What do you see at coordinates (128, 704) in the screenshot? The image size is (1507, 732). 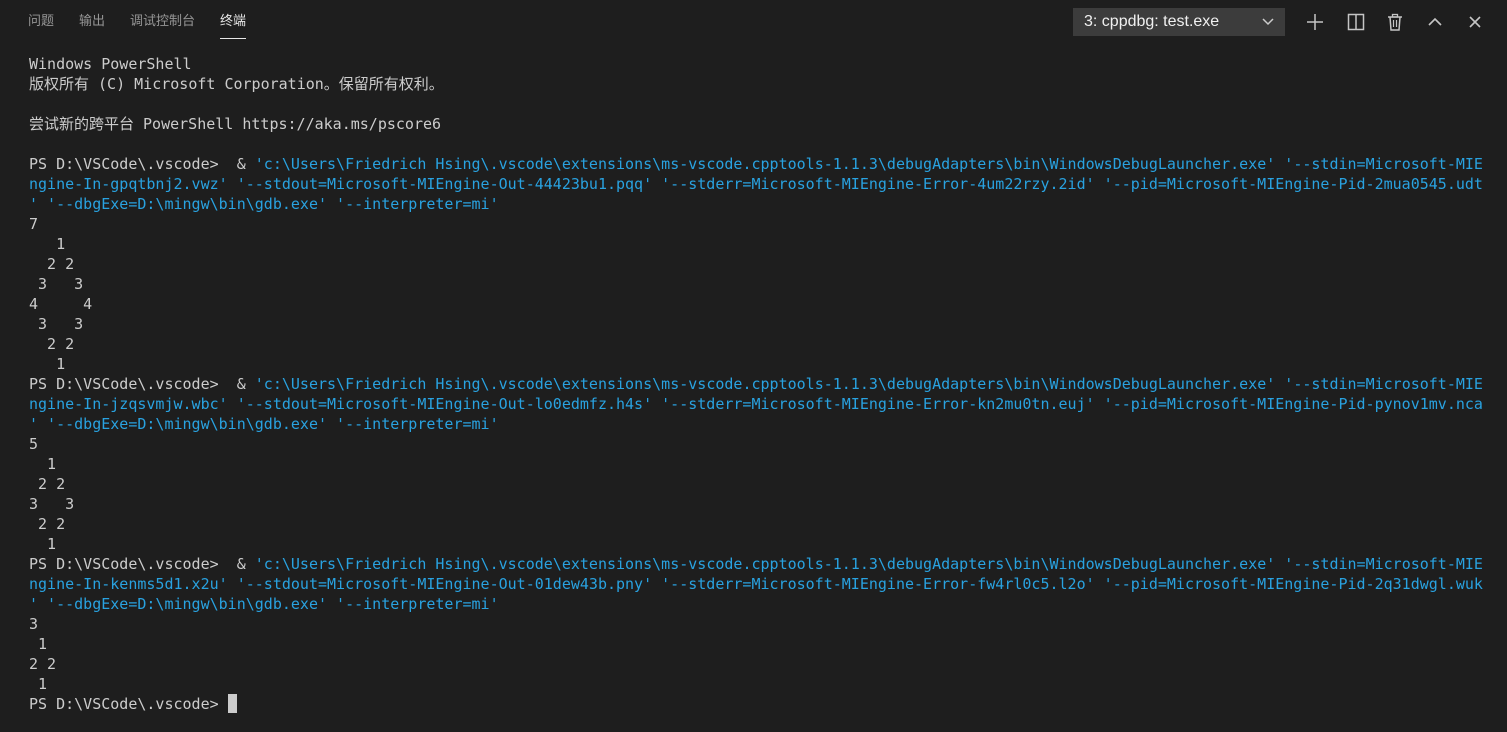 I see `shell-prompt: PS D:\VSCode\.vscode>` at bounding box center [128, 704].